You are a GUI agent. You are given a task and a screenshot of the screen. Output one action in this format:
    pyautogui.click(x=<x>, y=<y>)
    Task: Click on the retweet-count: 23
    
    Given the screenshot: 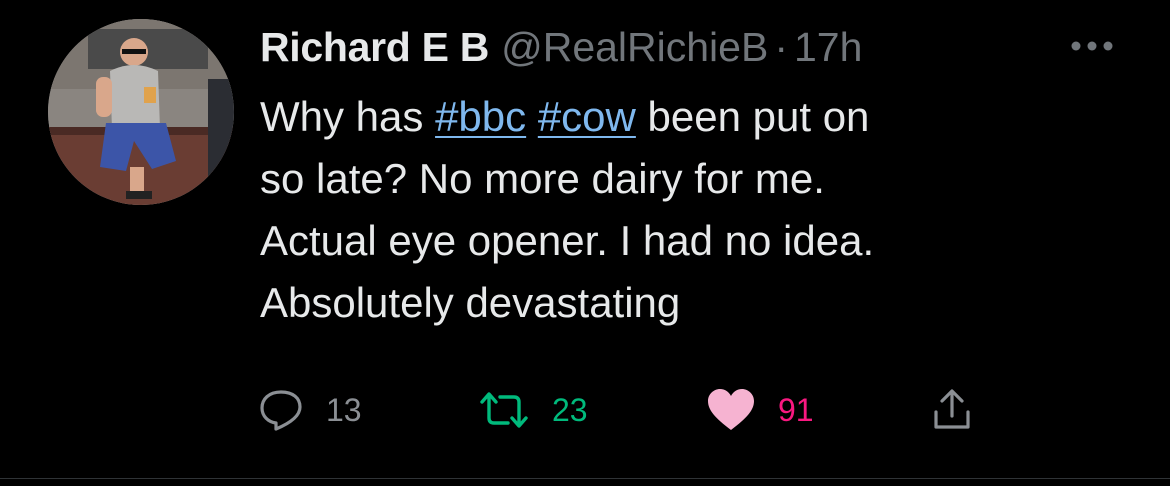 What is the action you would take?
    pyautogui.click(x=570, y=409)
    